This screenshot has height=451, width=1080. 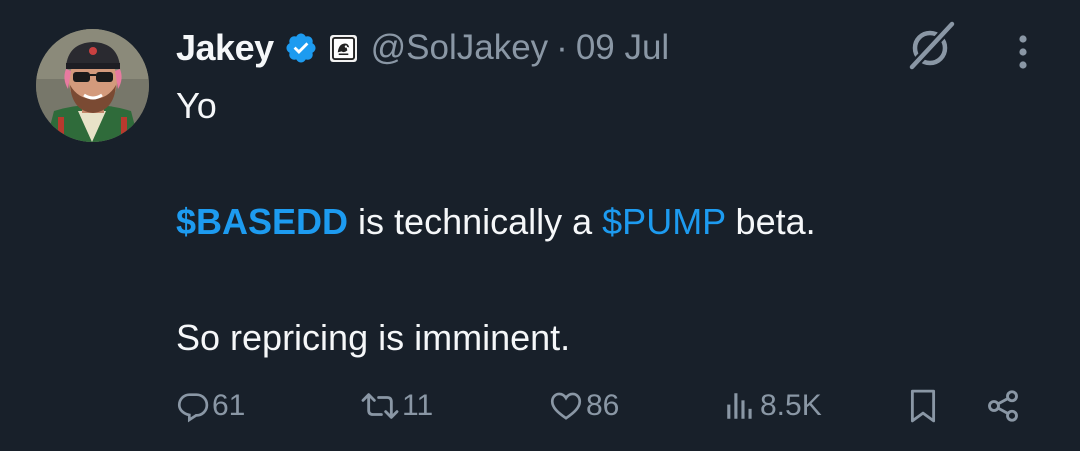 I want to click on cashtag-pump: $PUMP, so click(x=663, y=221).